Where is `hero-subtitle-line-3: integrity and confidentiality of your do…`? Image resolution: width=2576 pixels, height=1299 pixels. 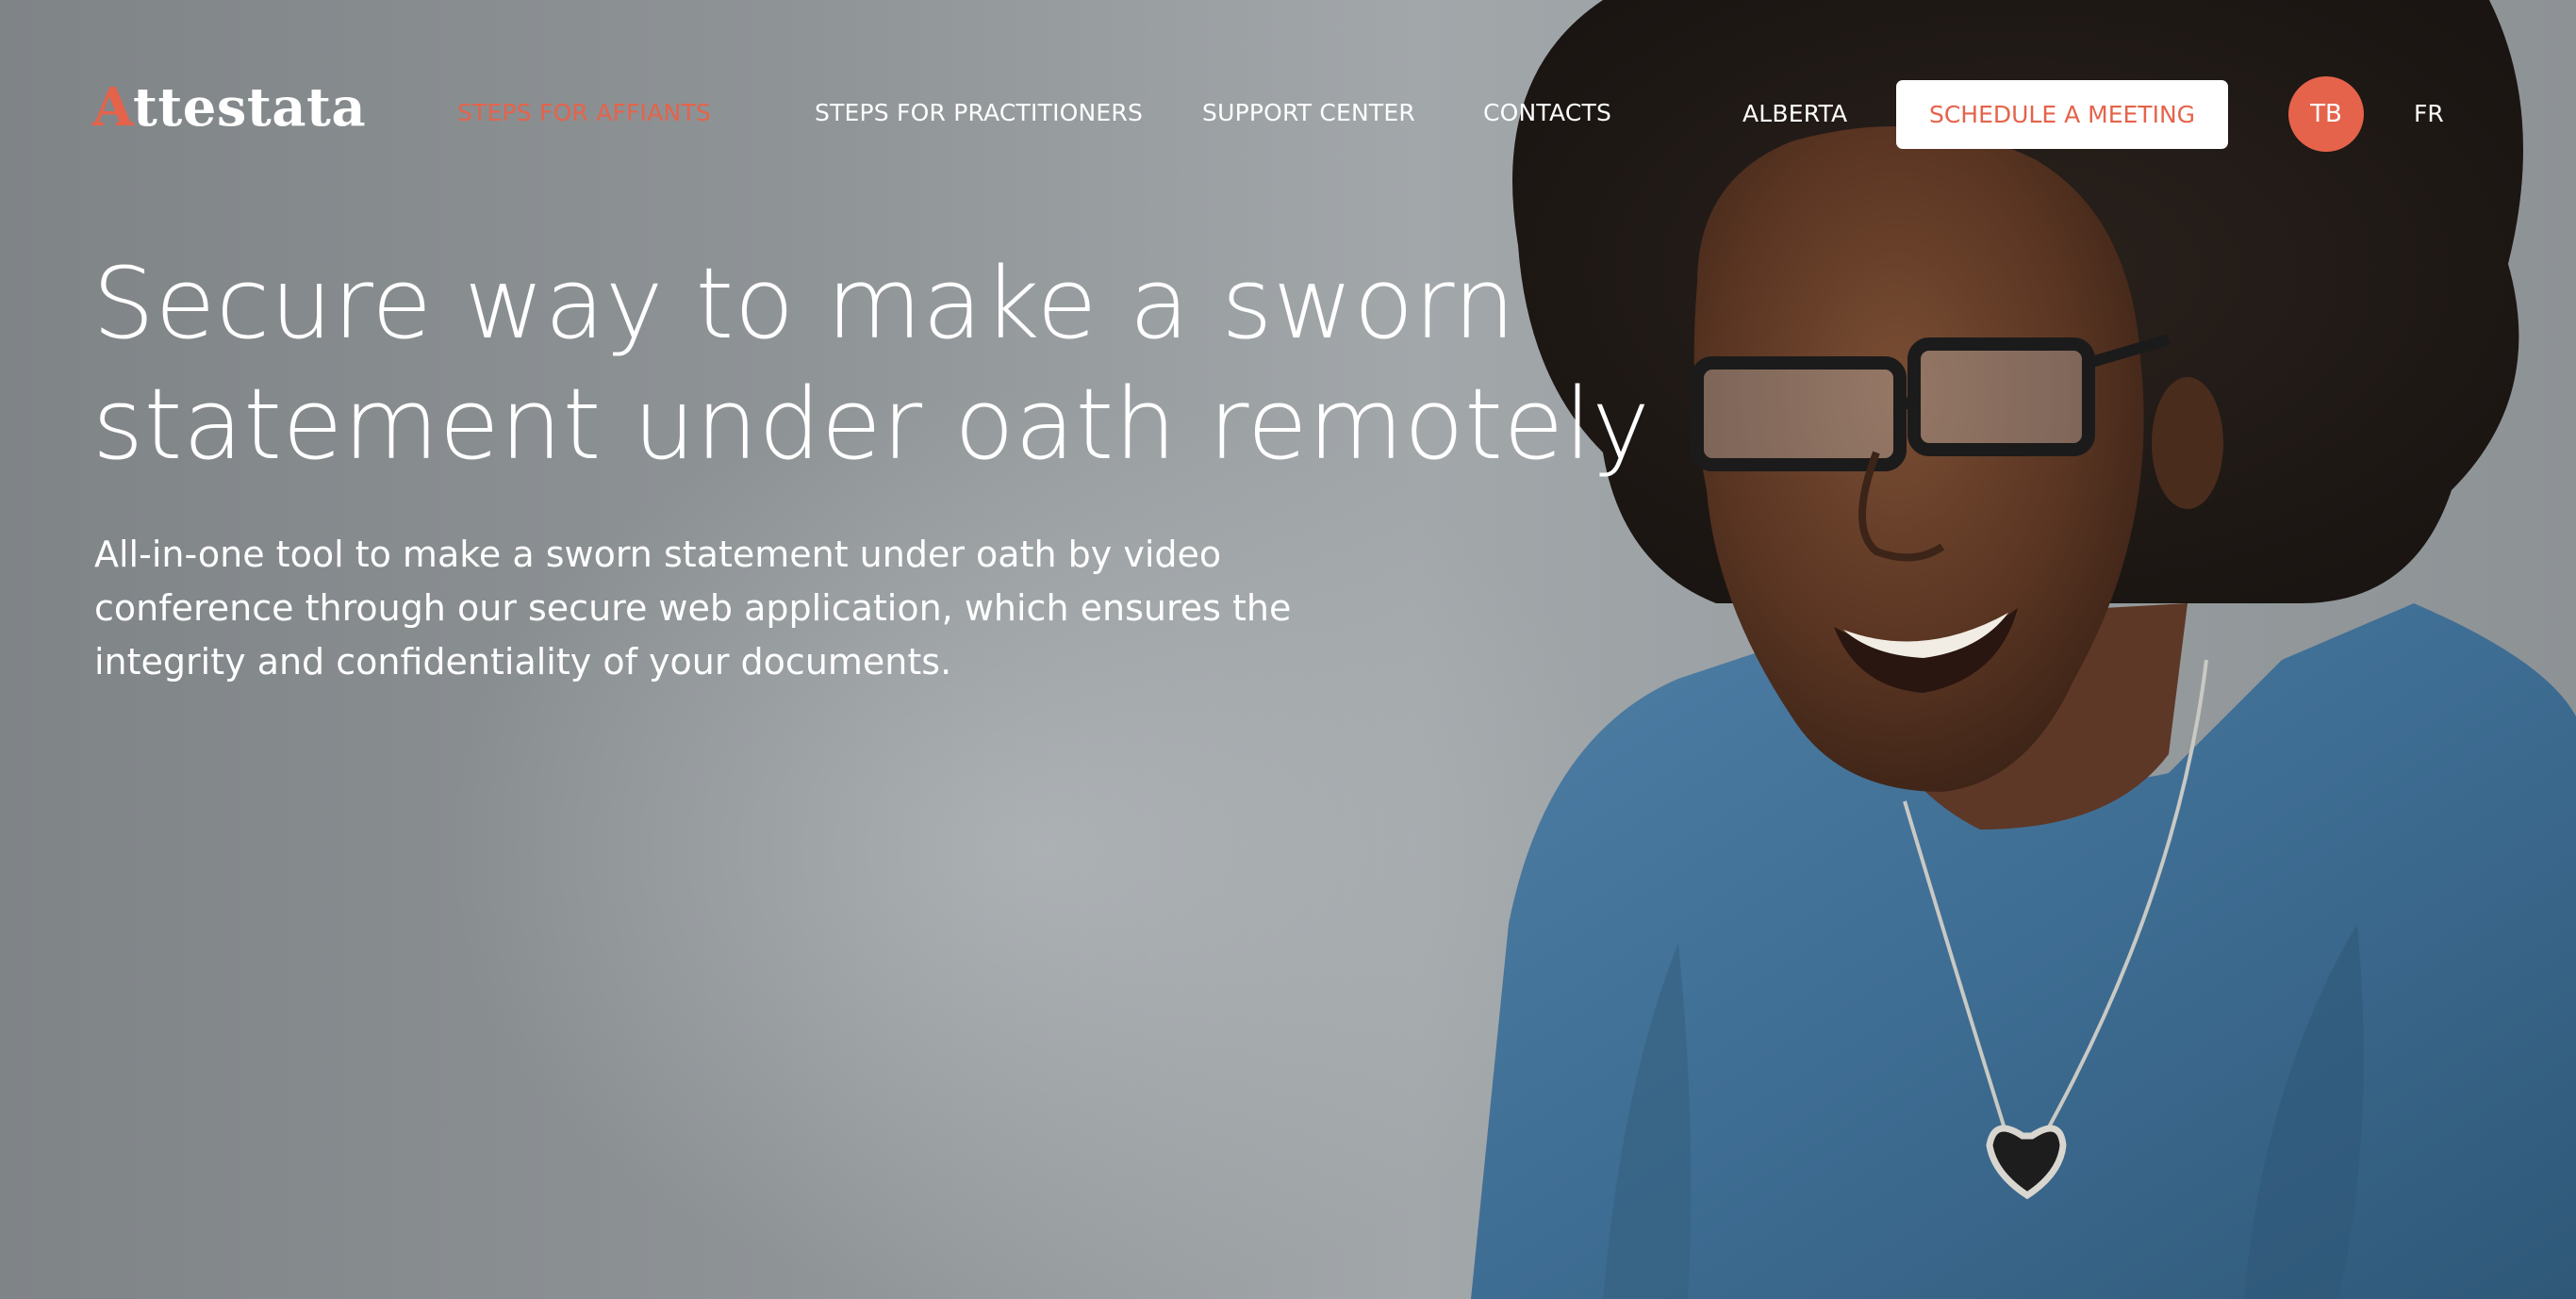
hero-subtitle-line-3: integrity and confidentiality of your do… is located at coordinates (523, 662).